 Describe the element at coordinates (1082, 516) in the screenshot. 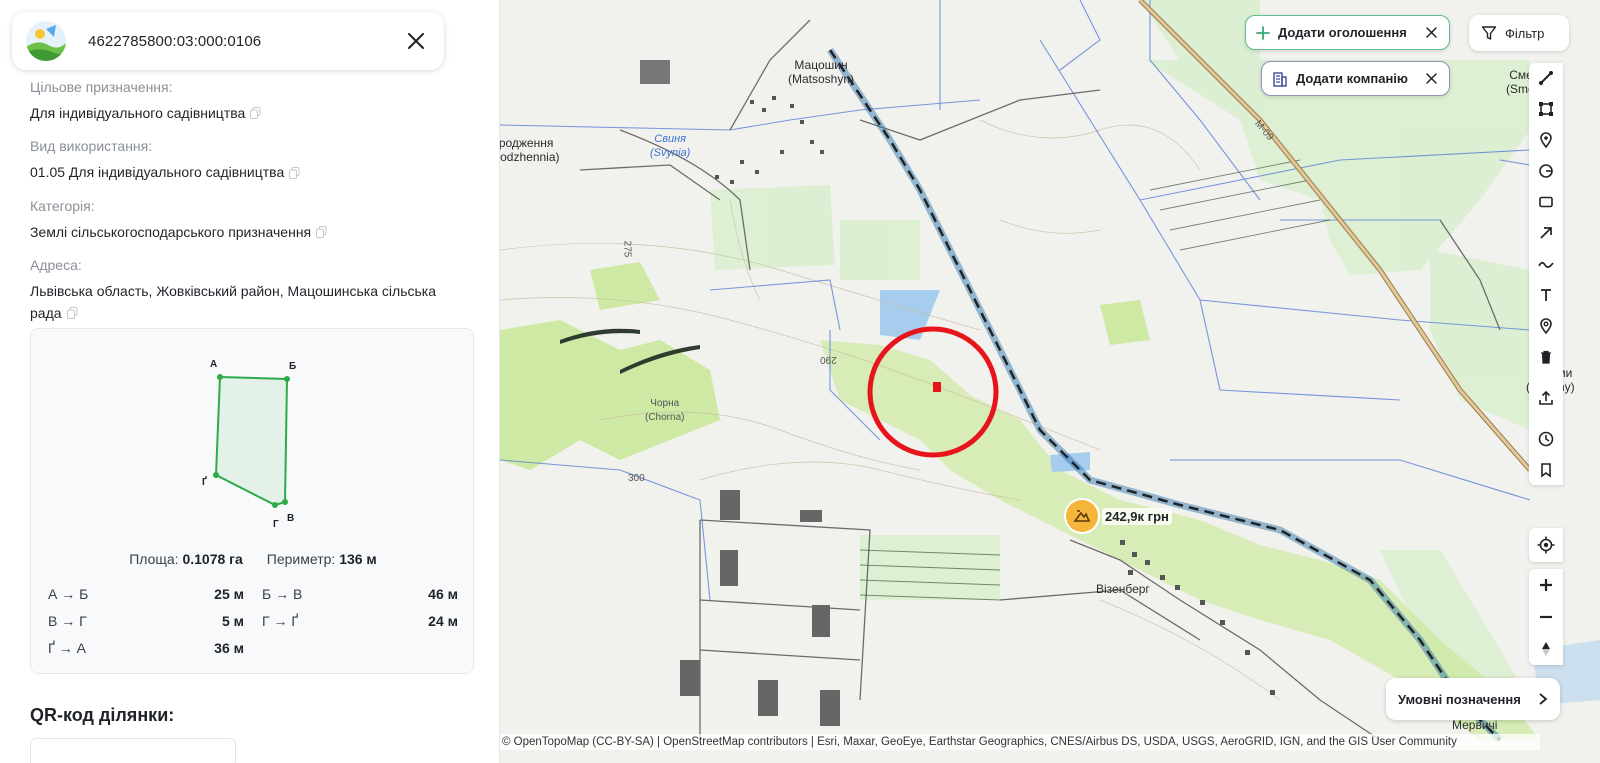

I see `listing-land-icon` at that location.